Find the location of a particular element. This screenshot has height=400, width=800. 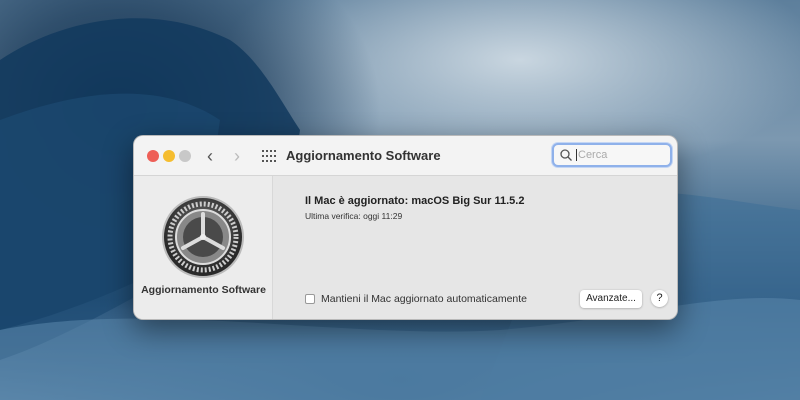

back-icon: ‹ is located at coordinates (210, 156).